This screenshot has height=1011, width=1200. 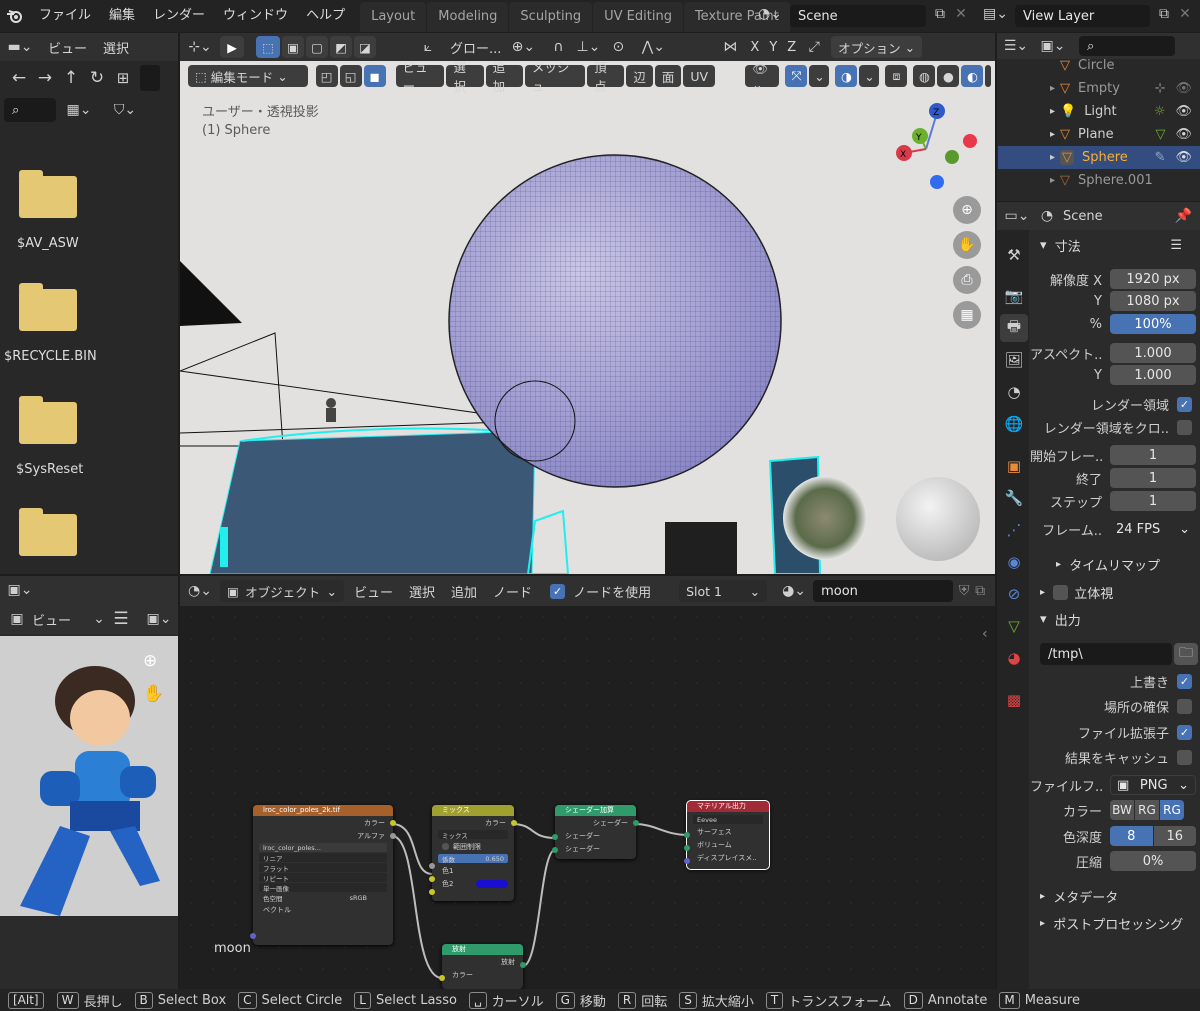 I want to click on cache-result-checkbox: 結果をキャッシュ, so click(x=1115, y=757).